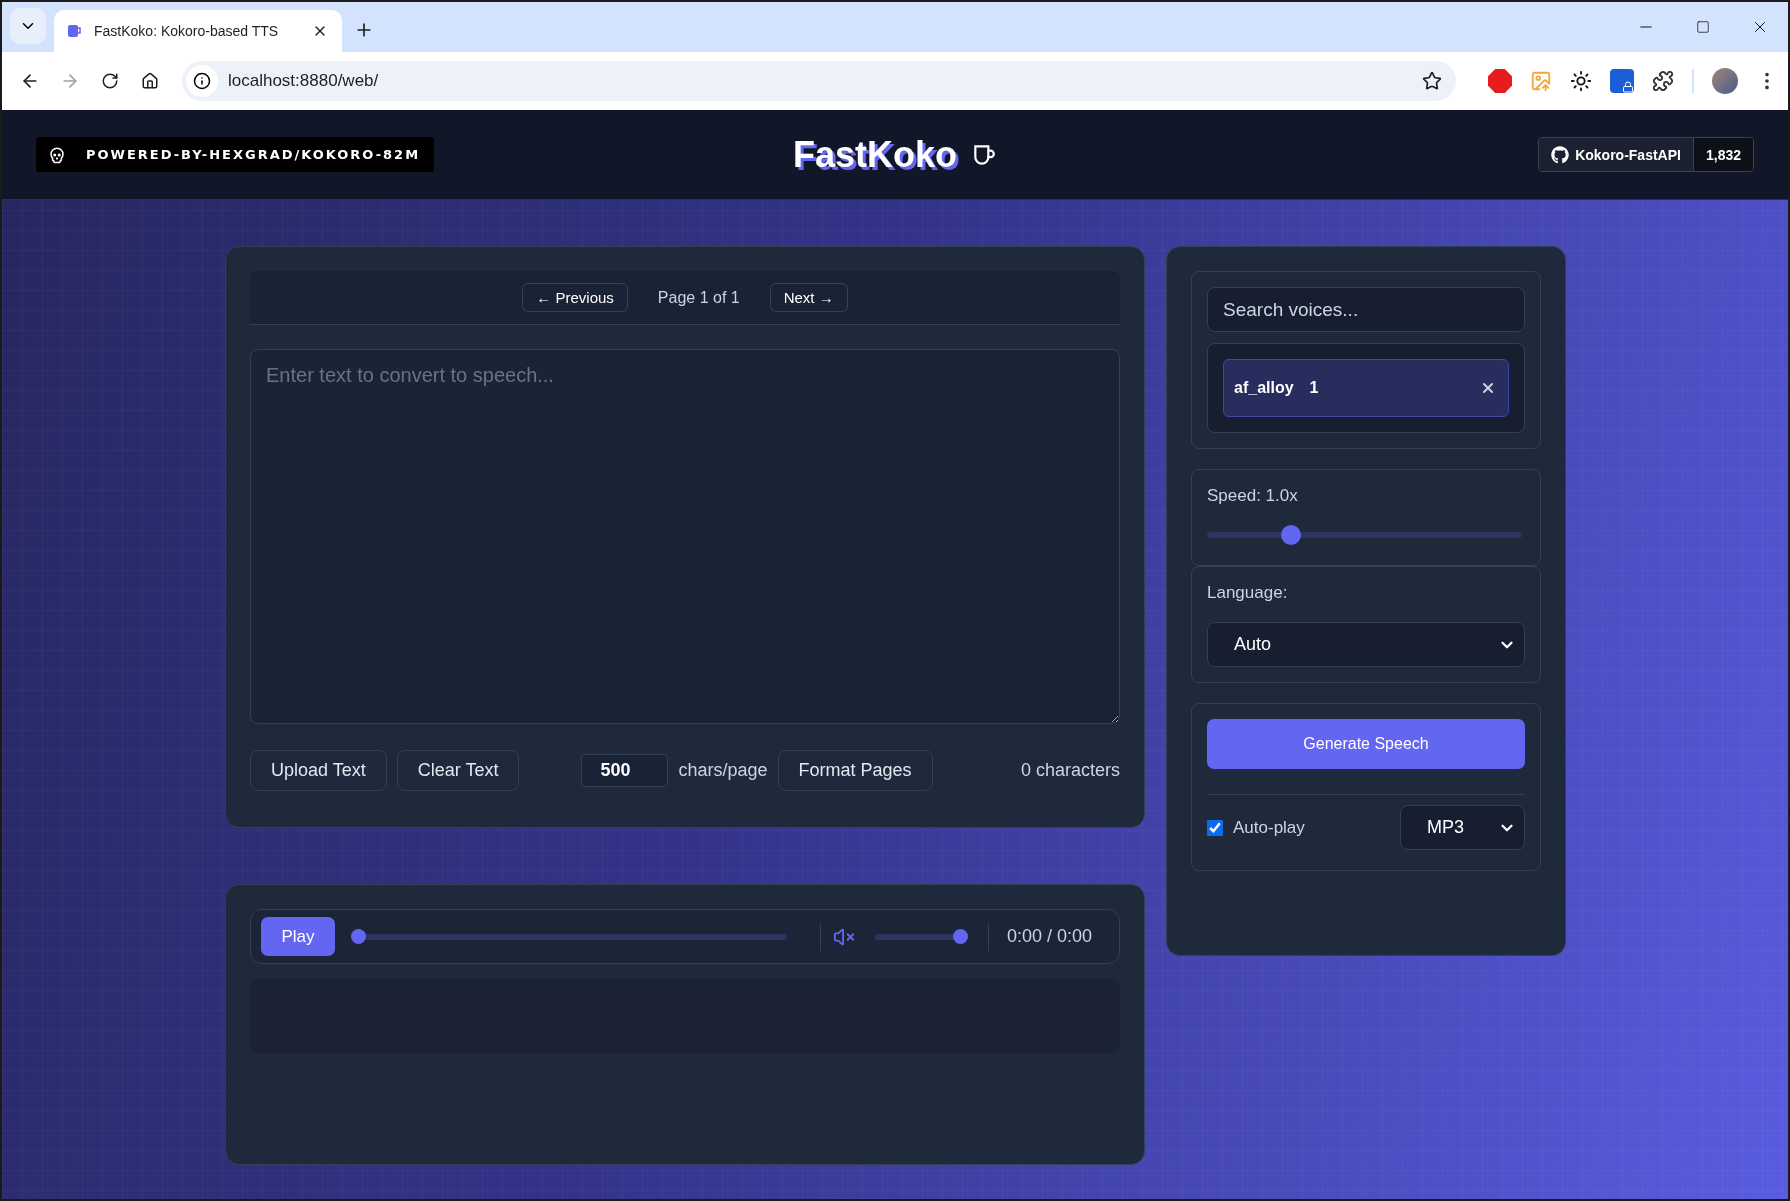 Image resolution: width=1790 pixels, height=1201 pixels. Describe the element at coordinates (1722, 154) in the screenshot. I see `star-count: 1,832` at that location.